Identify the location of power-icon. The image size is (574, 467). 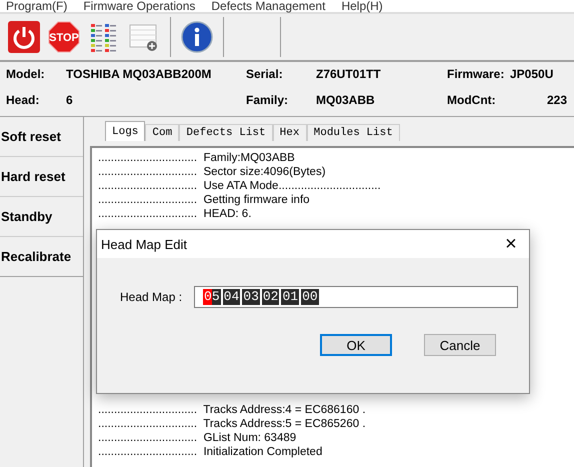
(24, 37).